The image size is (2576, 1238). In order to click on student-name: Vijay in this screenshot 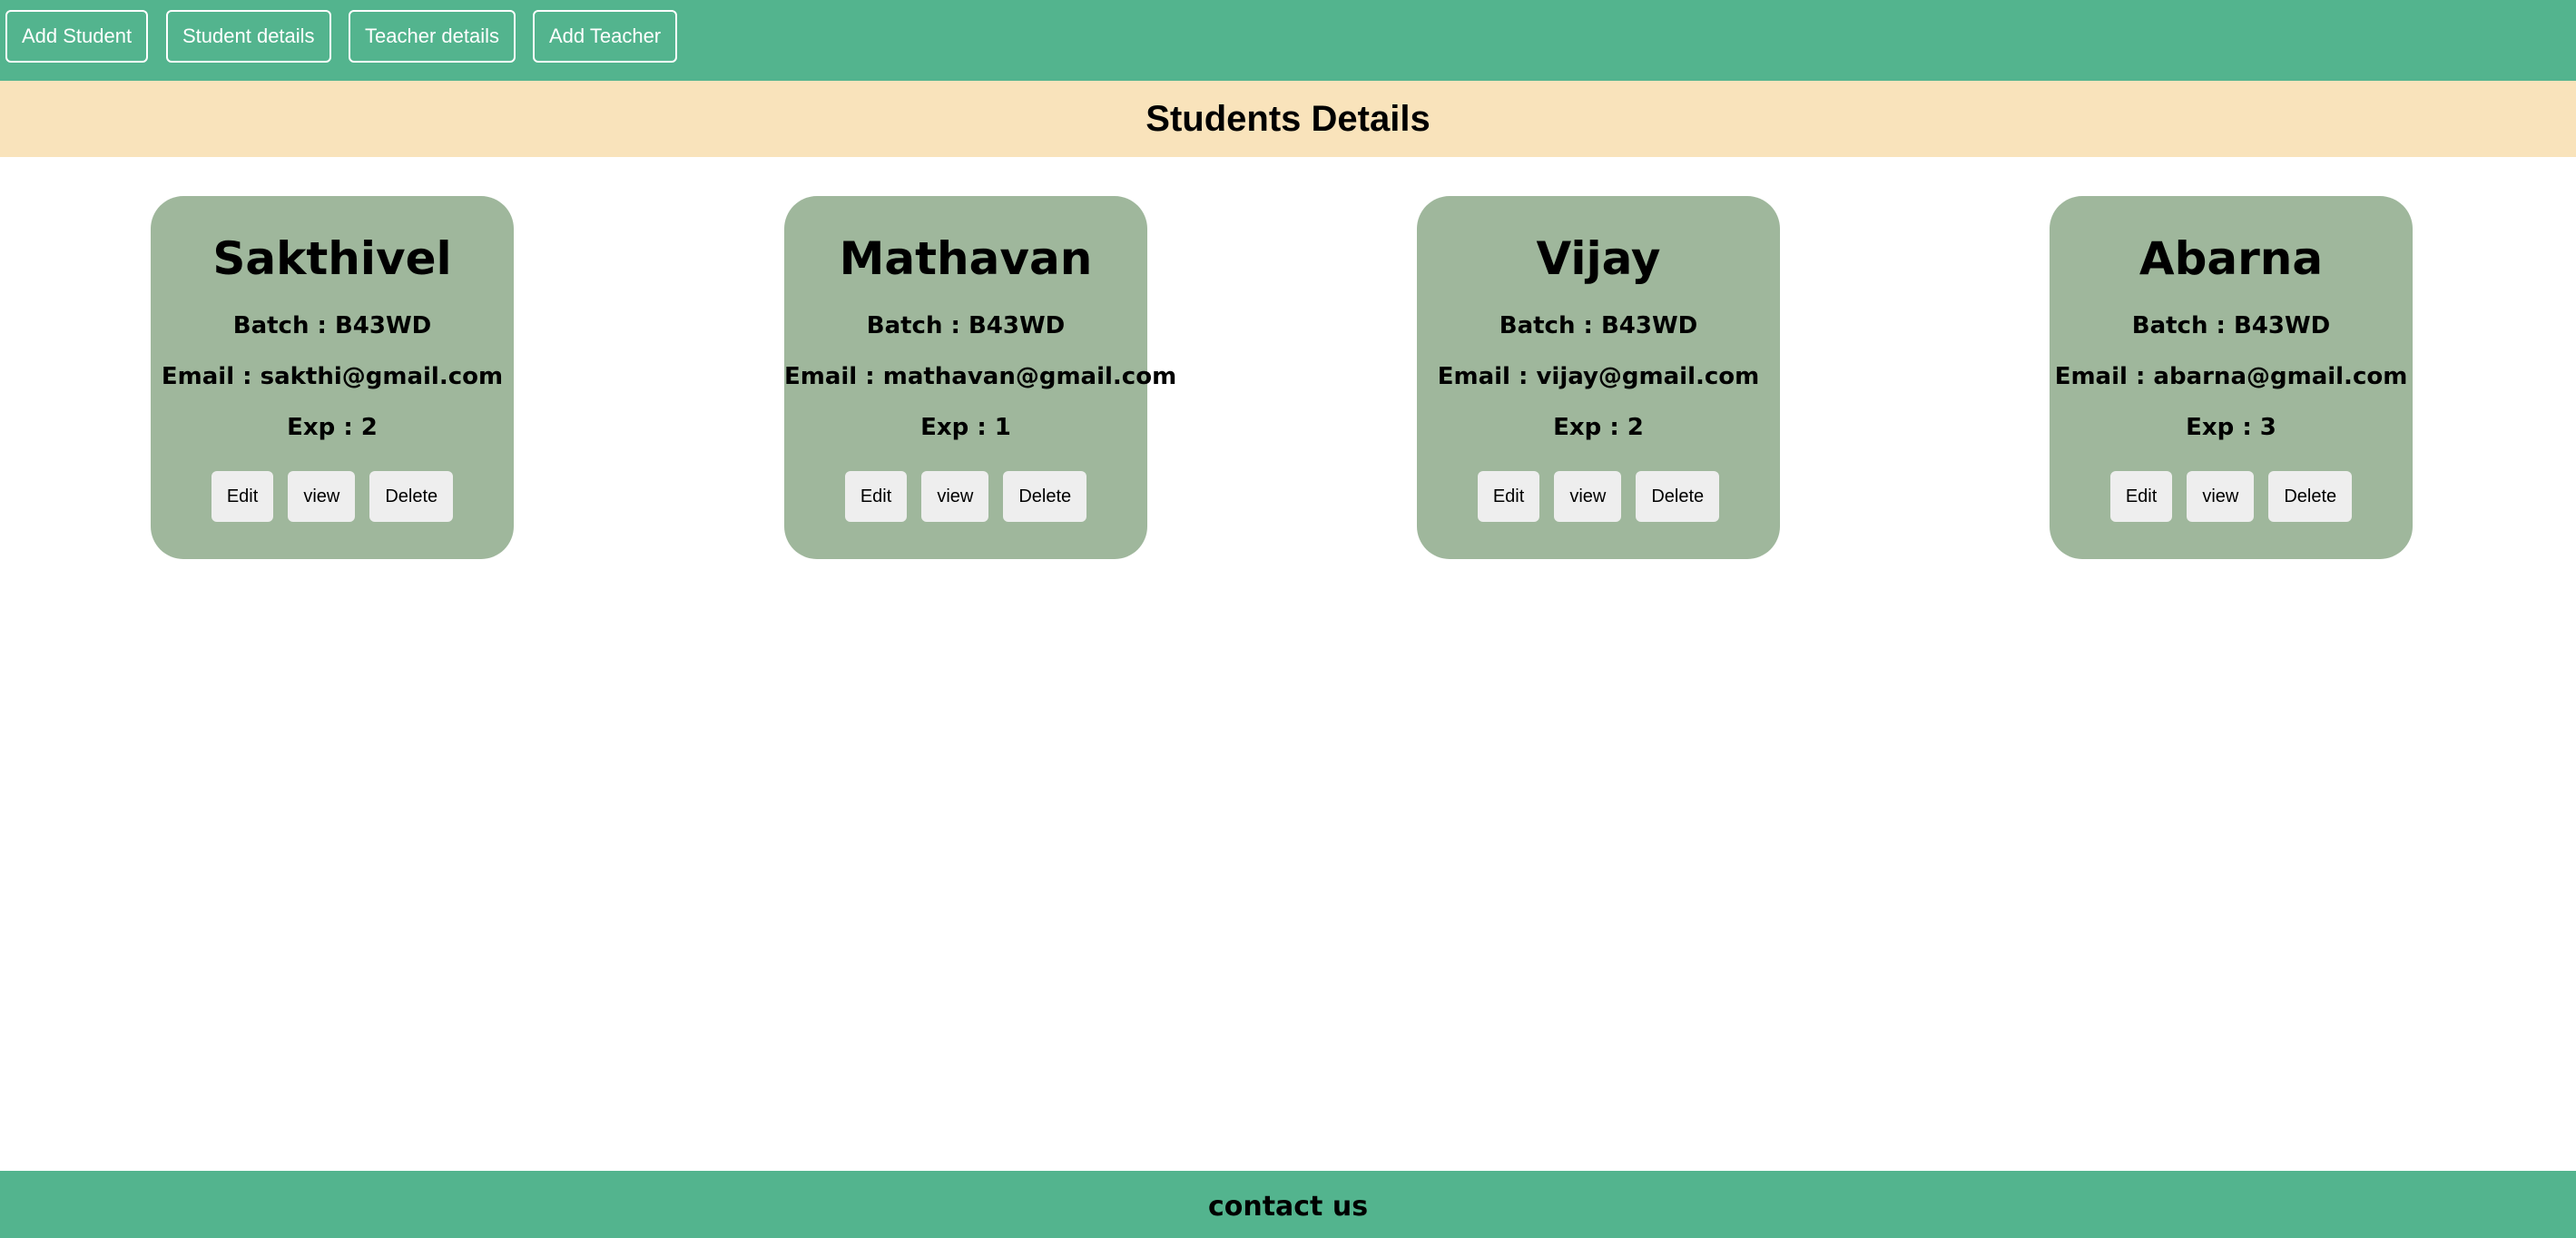, I will do `click(1598, 258)`.